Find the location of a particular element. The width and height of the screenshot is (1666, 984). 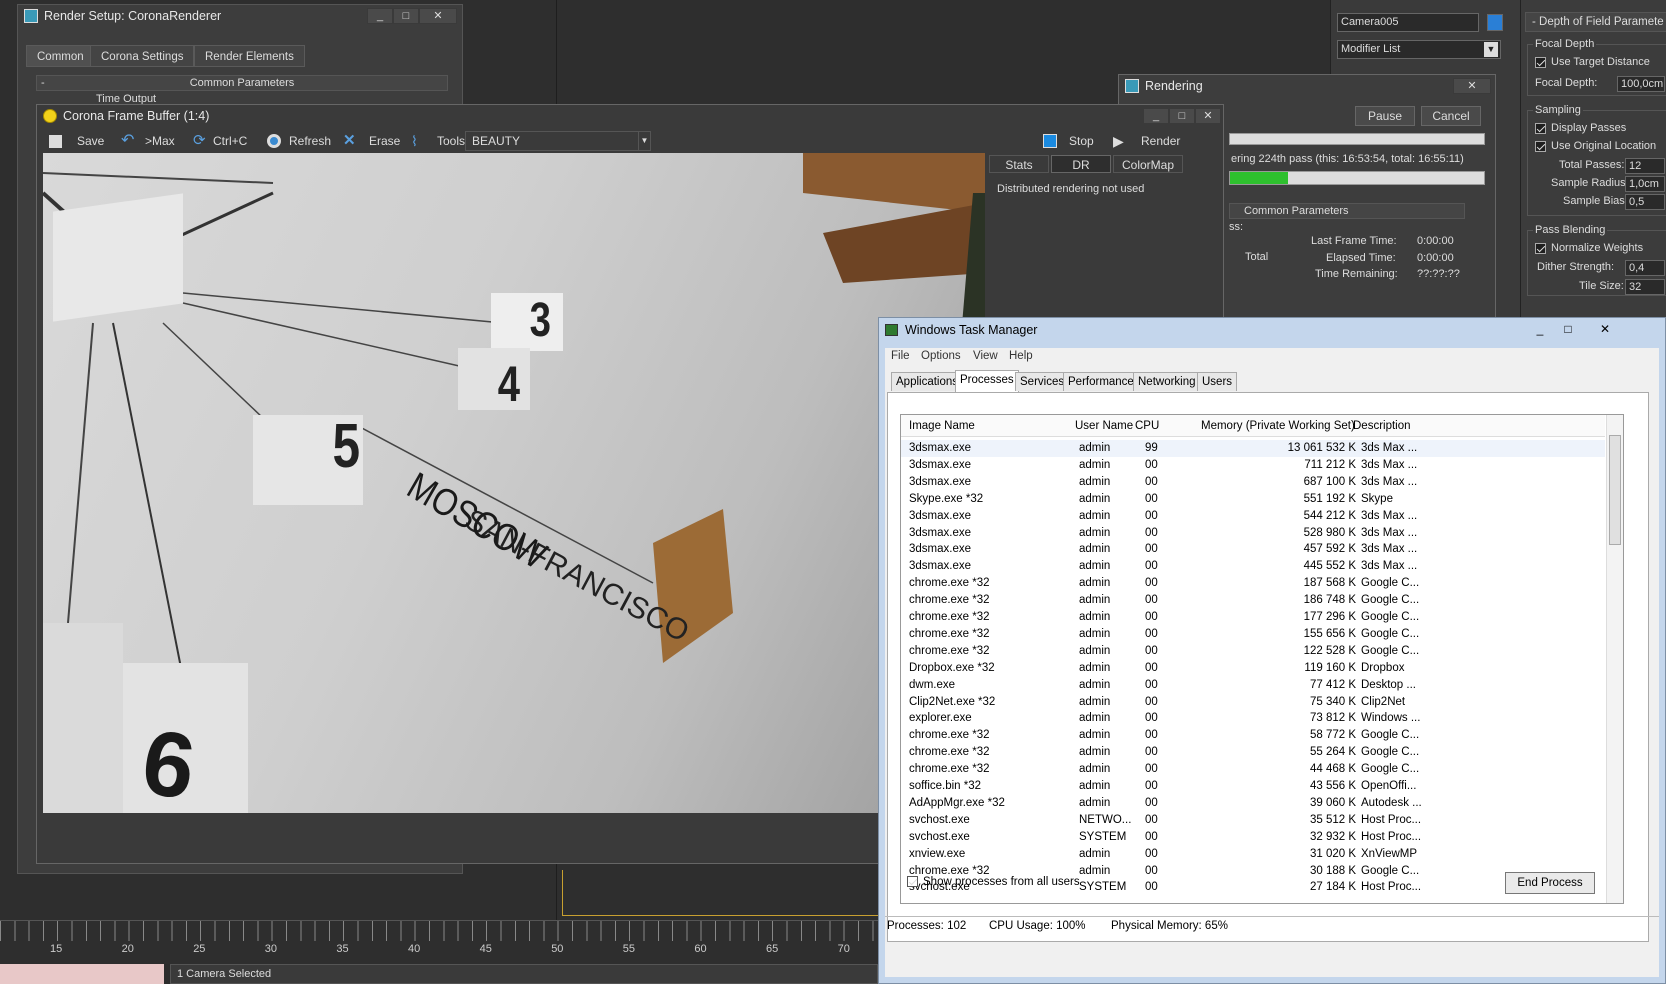

refresh-button: Refresh is located at coordinates (297, 141).